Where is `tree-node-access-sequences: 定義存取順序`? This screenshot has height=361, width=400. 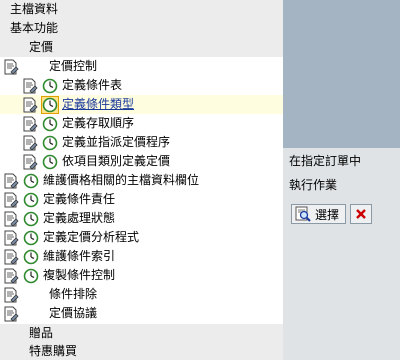
tree-node-access-sequences: 定義存取順序 is located at coordinates (141, 123).